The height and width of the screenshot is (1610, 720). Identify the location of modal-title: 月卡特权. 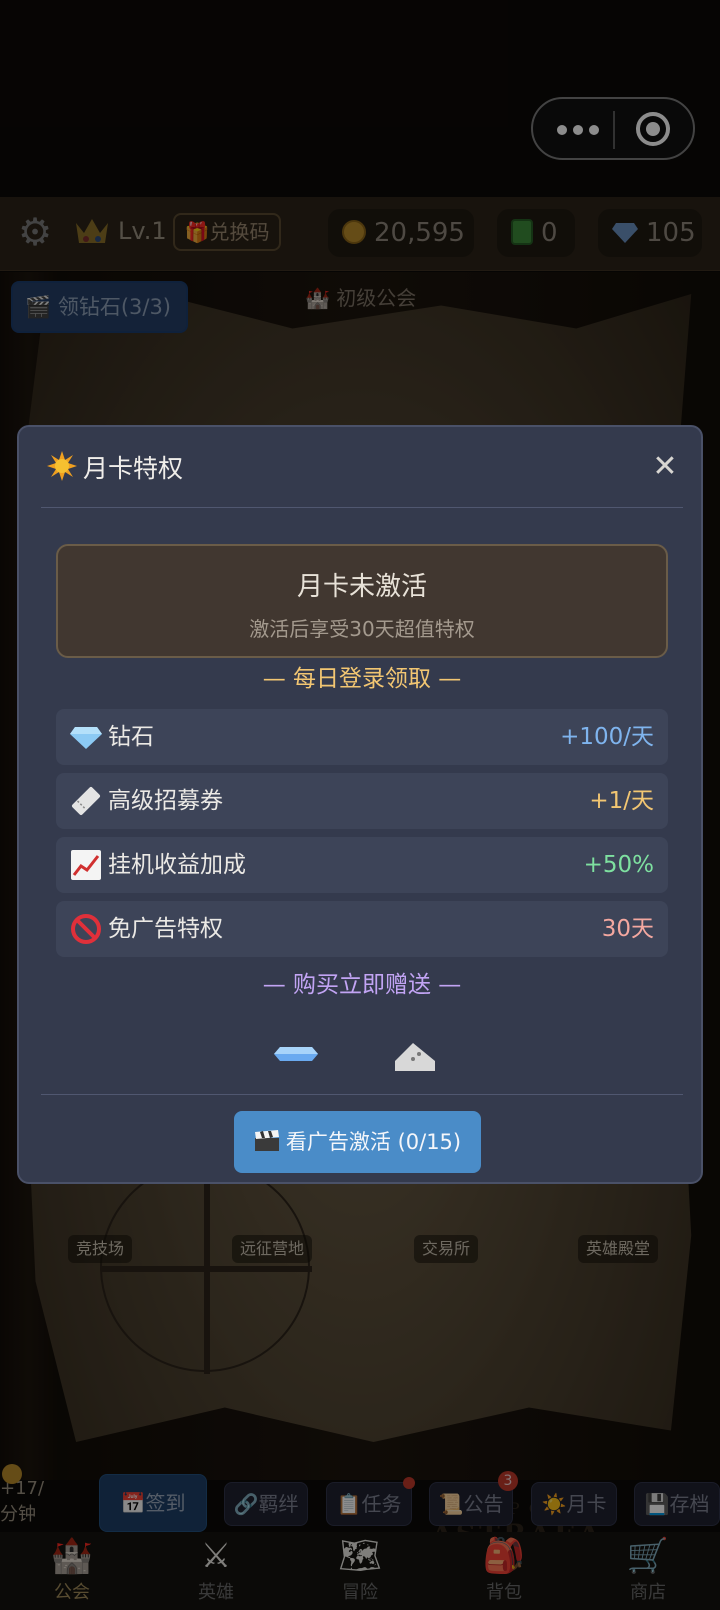
(115, 467).